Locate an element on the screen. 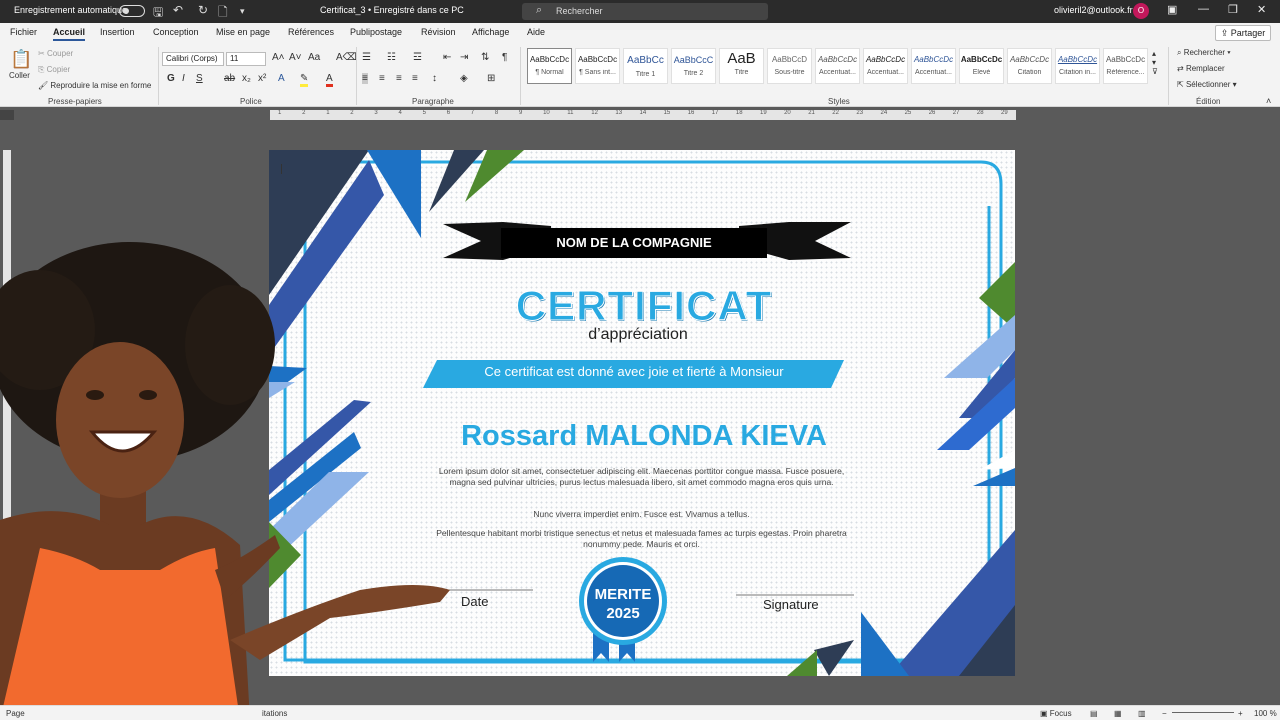 The width and height of the screenshot is (1280, 720). clear-formatting-icon: A⌫ is located at coordinates (346, 57).